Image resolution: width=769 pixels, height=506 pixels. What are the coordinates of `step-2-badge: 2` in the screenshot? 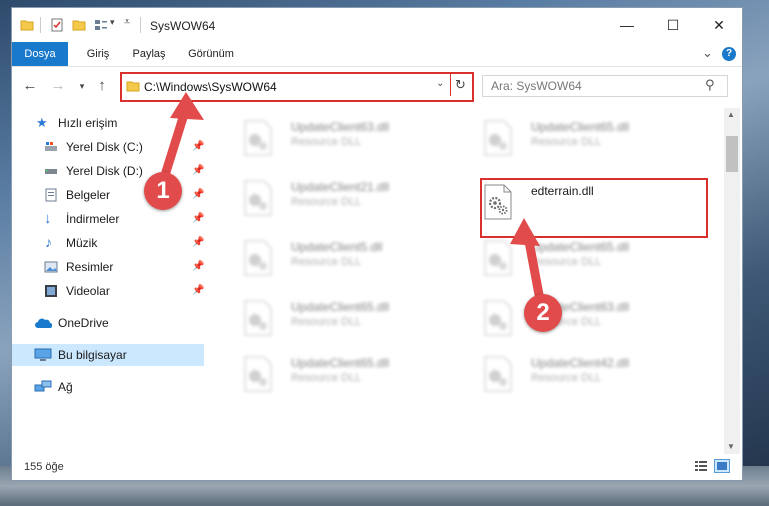 It's located at (543, 313).